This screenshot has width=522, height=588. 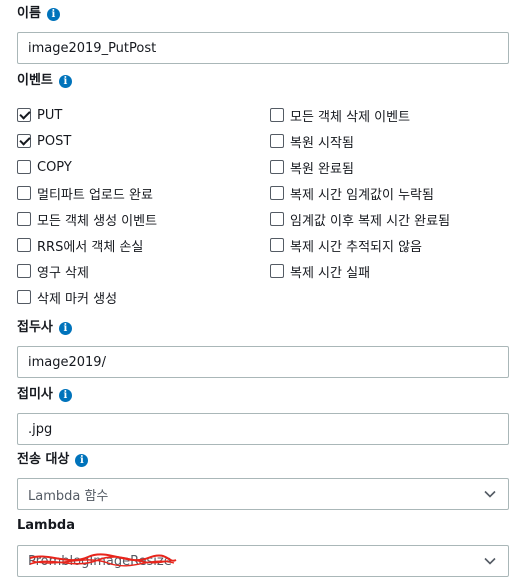 I want to click on name-input-value: image2019_PutPost, so click(x=92, y=48).